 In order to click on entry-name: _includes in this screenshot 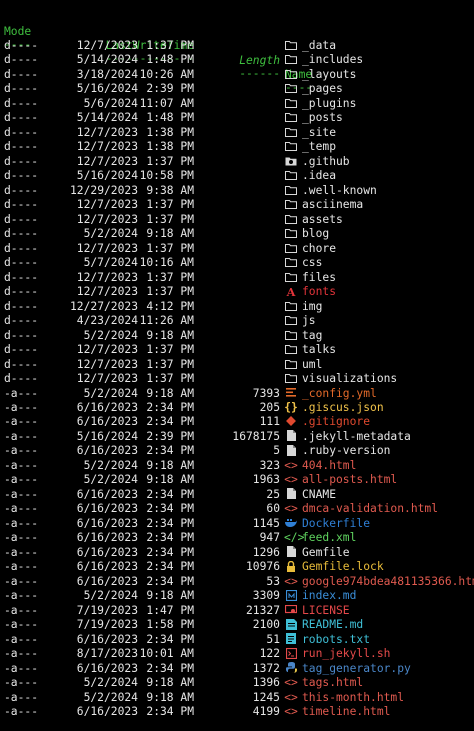, I will do `click(333, 60)`.